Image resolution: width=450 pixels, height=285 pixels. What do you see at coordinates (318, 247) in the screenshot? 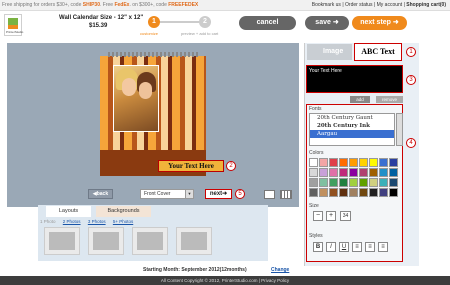
I see `bold-icon: B` at bounding box center [318, 247].